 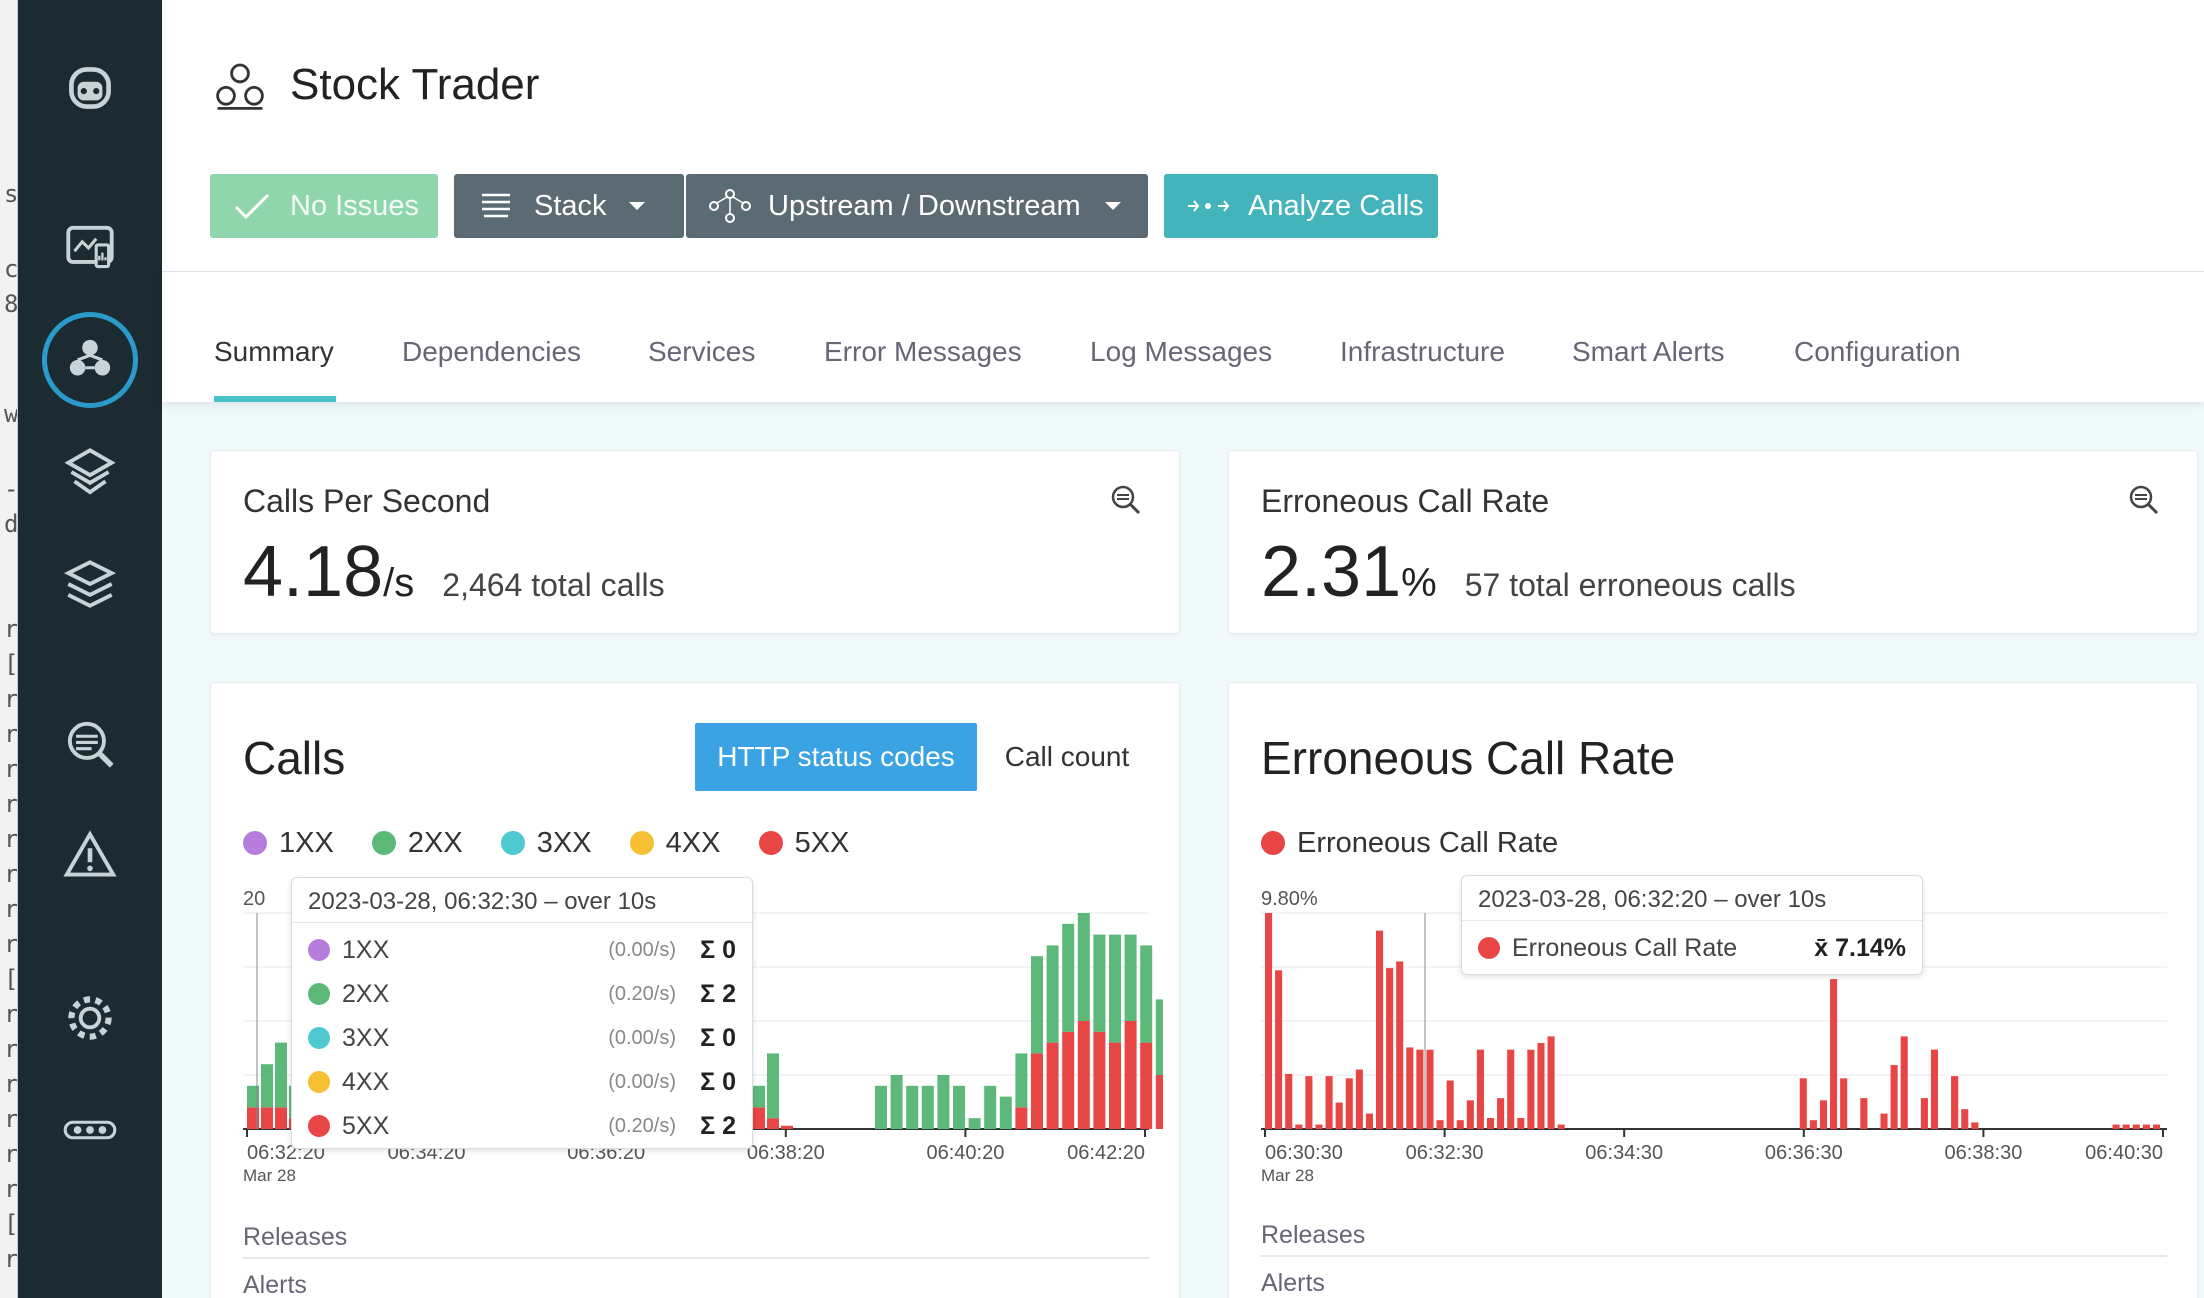 I want to click on analyze-calls-button: Analyze Calls, so click(x=1301, y=206).